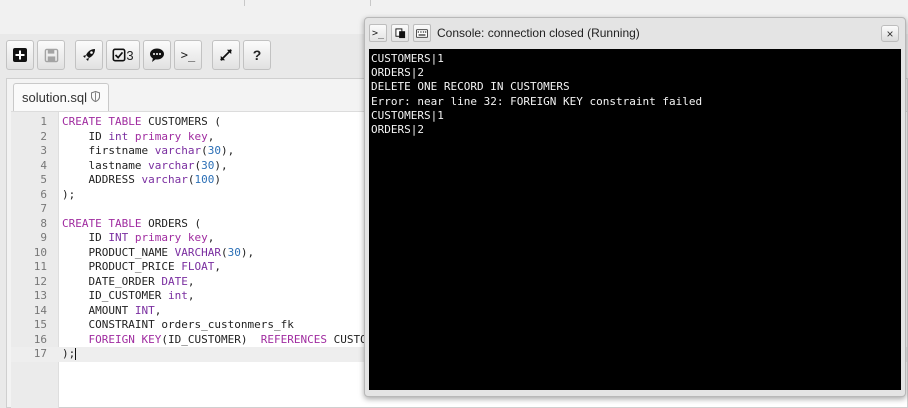 The image size is (908, 408). I want to click on line-number: 1, so click(43, 121).